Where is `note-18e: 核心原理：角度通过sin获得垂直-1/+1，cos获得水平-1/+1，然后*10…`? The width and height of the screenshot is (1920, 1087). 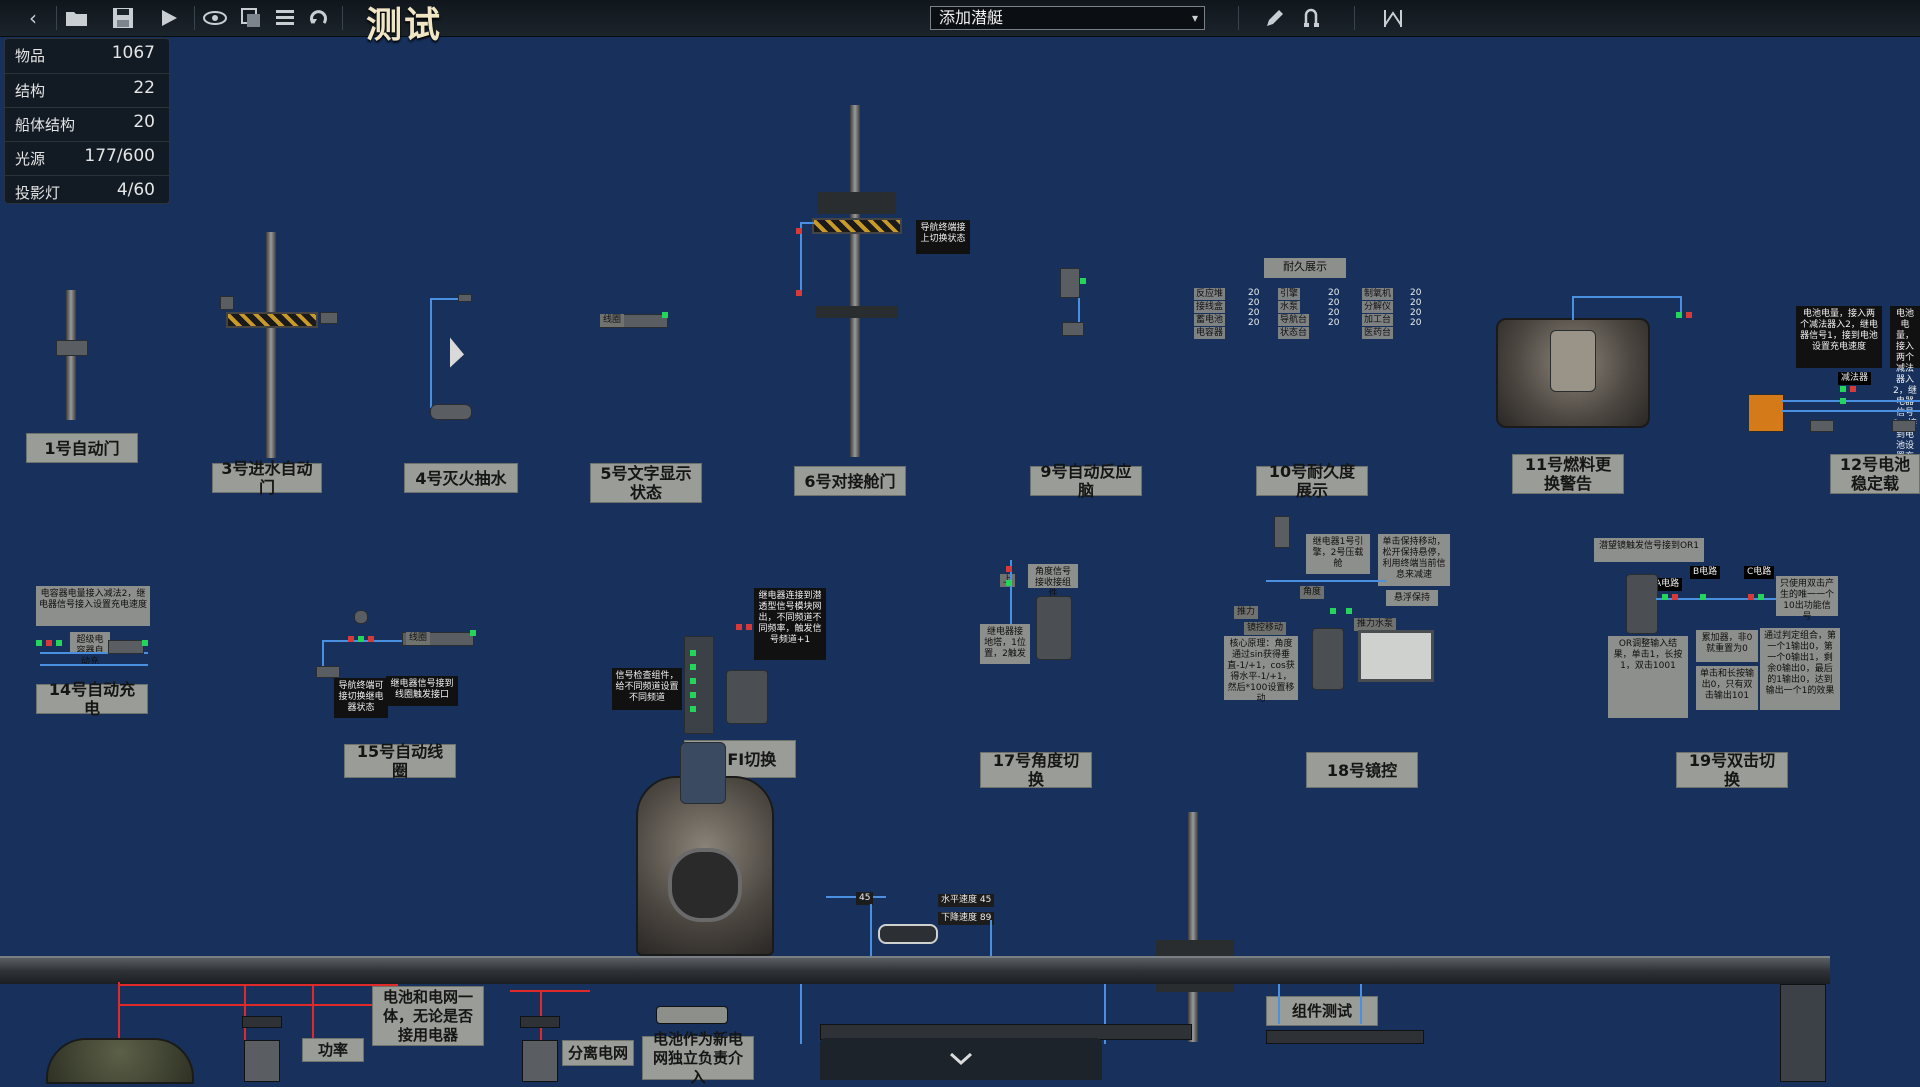
note-18e: 核心原理：角度通过sin获得垂直-1/+1，cos获得水平-1/+1，然后*10… is located at coordinates (1261, 670).